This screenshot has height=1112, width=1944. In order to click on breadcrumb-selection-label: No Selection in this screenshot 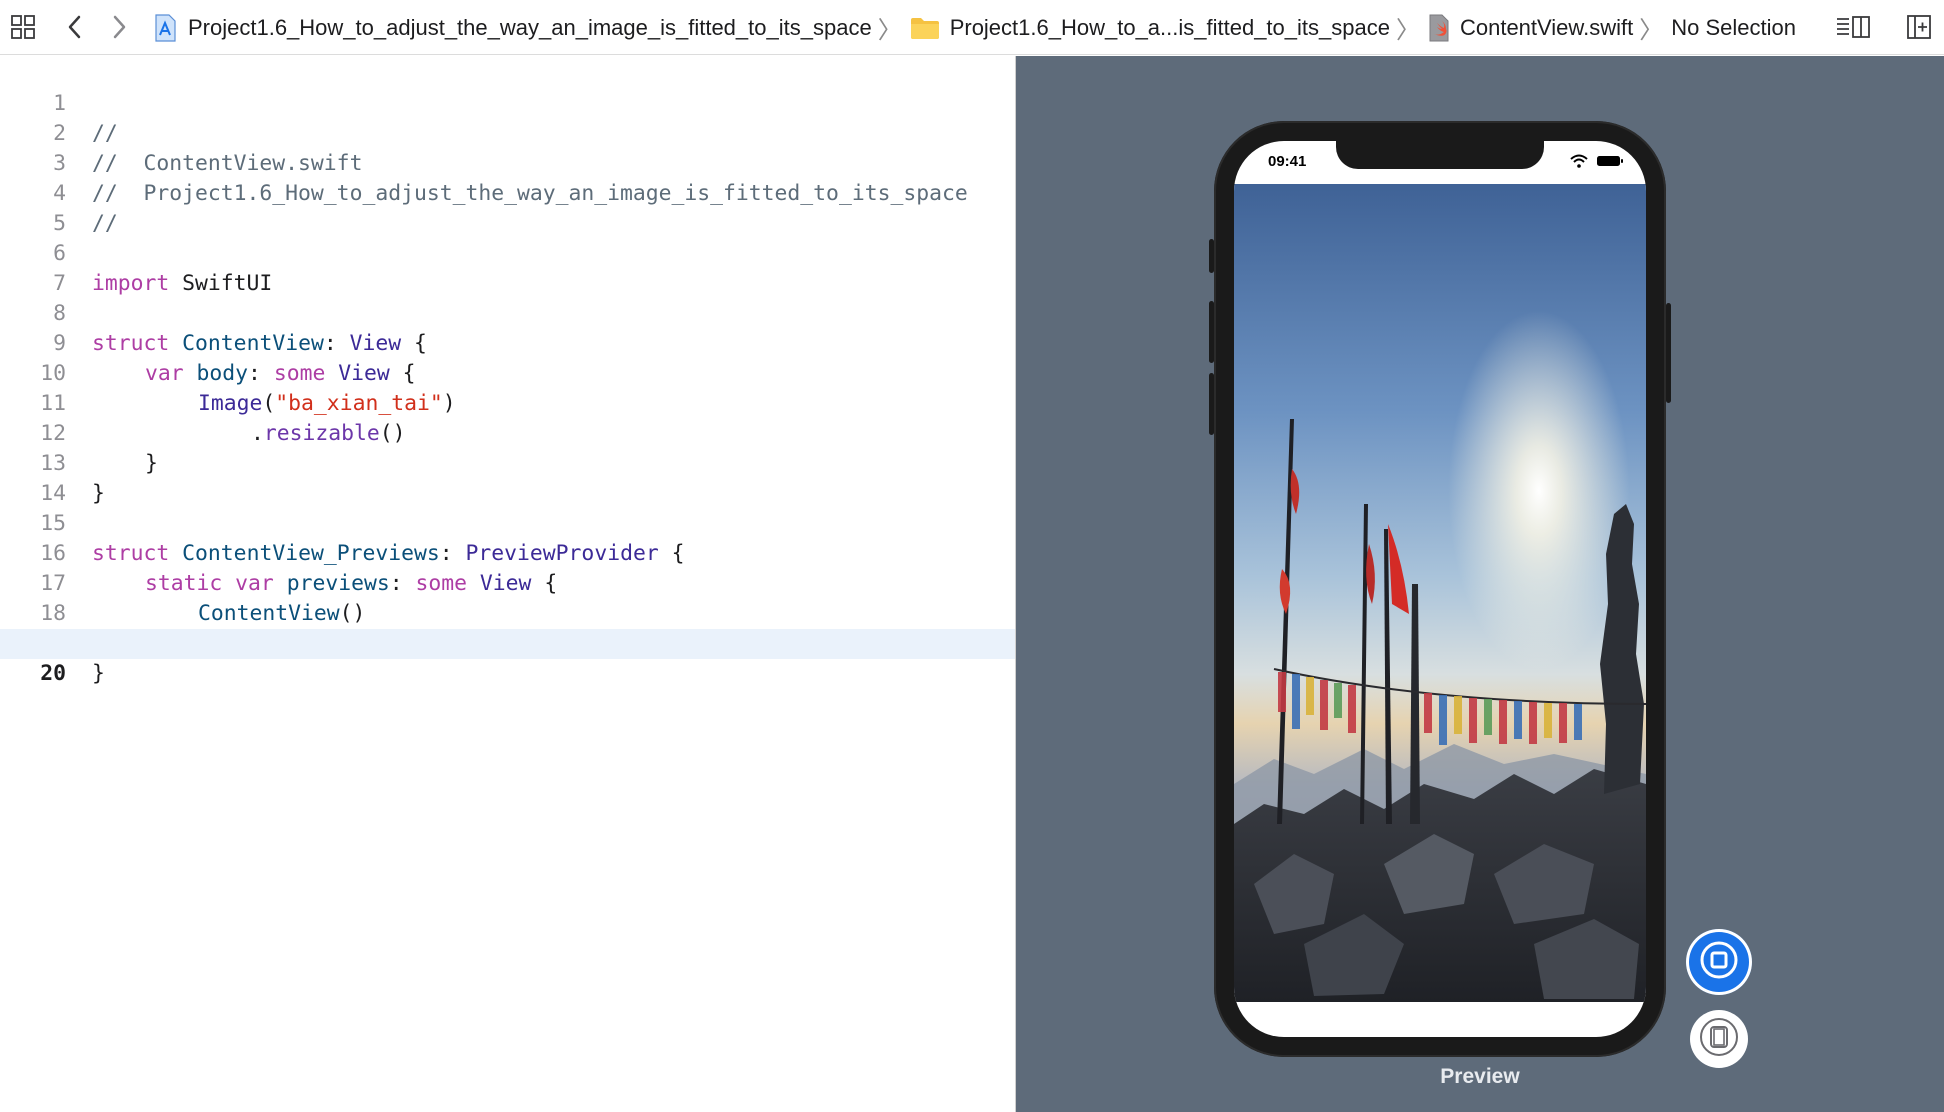, I will do `click(1733, 27)`.